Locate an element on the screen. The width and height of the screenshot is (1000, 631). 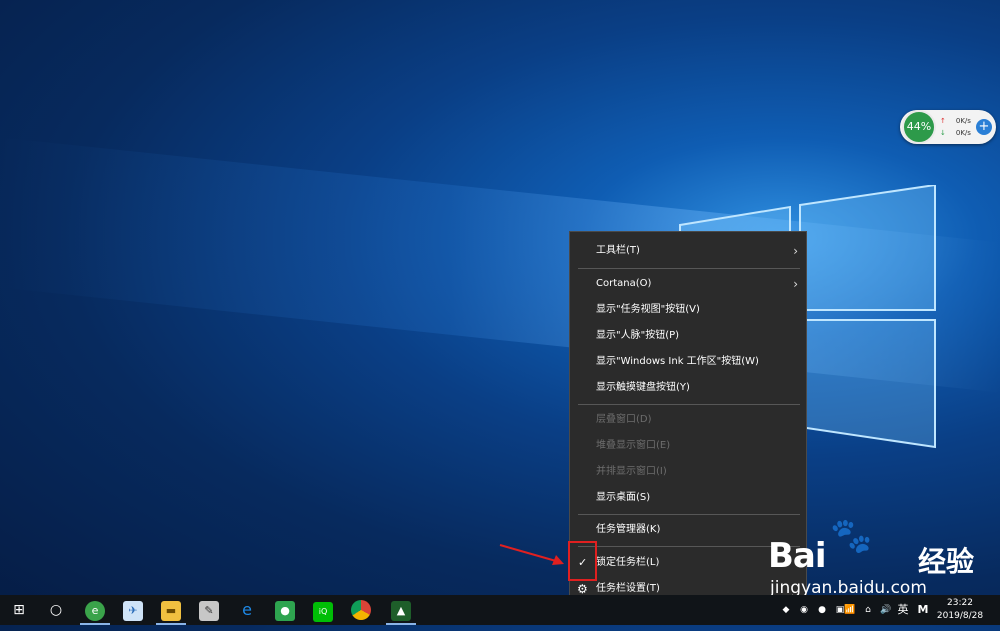
menu-item-cascade-windows: 层叠窗口(D) is located at coordinates (688, 420).